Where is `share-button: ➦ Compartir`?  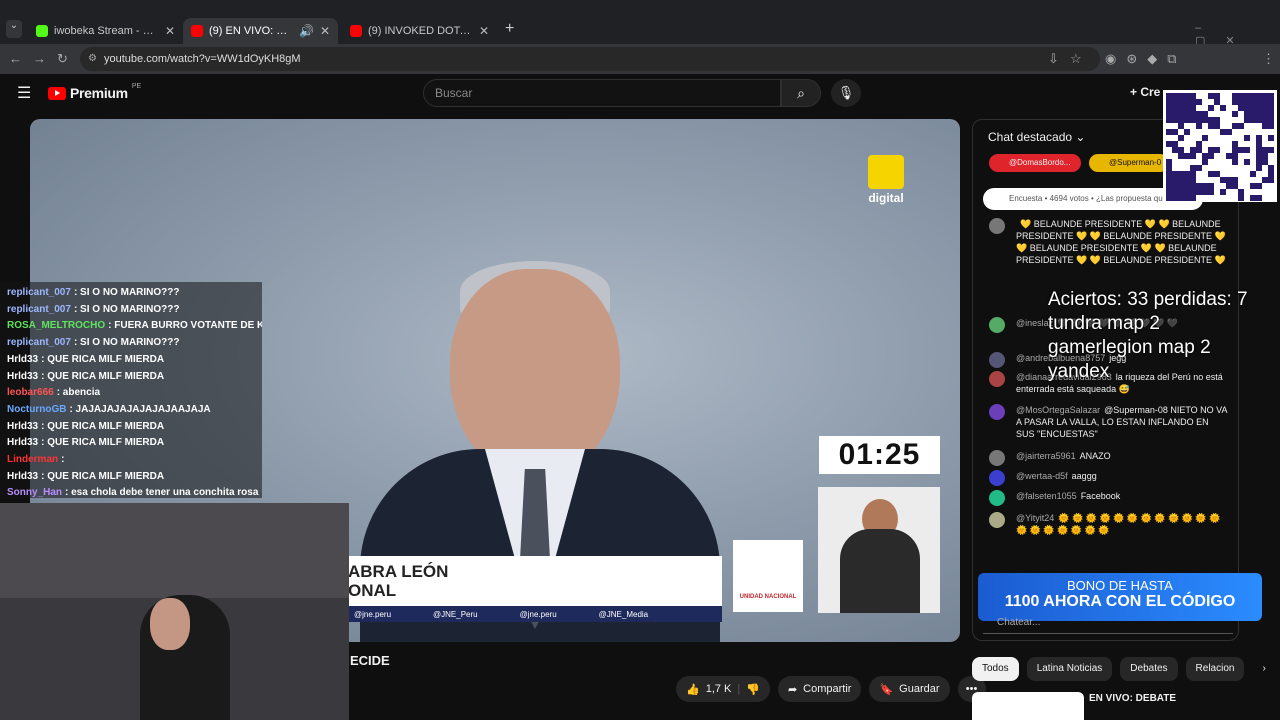
share-button: ➦ Compartir is located at coordinates (819, 689).